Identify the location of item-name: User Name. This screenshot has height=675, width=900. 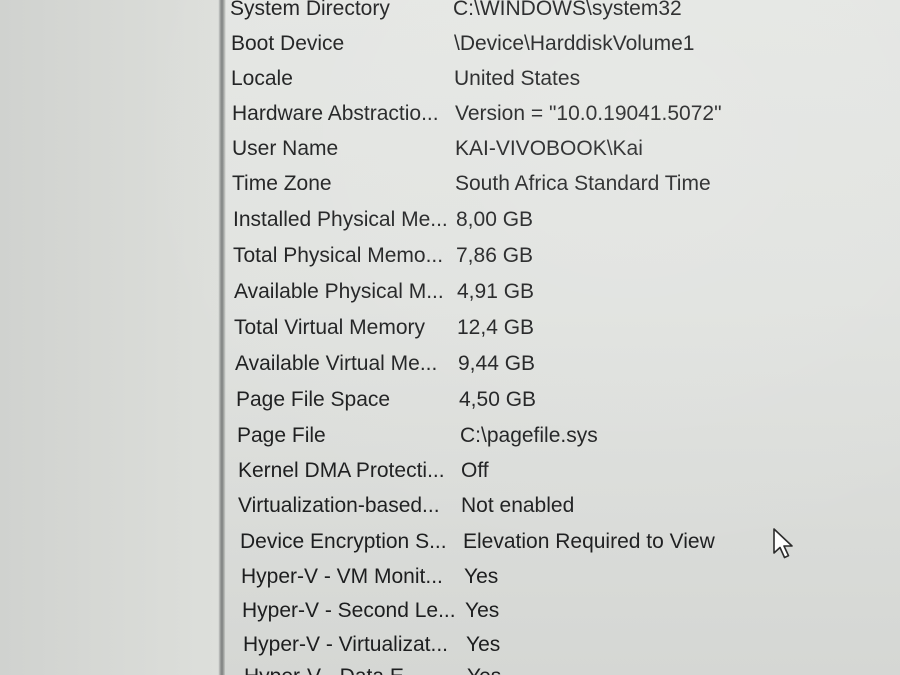
(285, 148).